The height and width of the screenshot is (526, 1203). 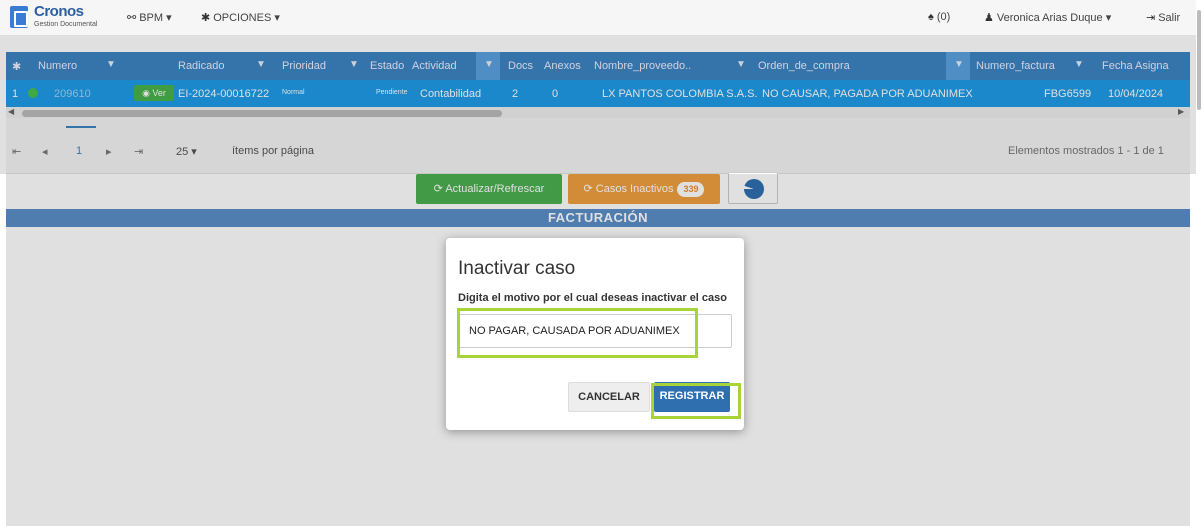 What do you see at coordinates (609, 397) in the screenshot?
I see `cancel-button: CANCELAR` at bounding box center [609, 397].